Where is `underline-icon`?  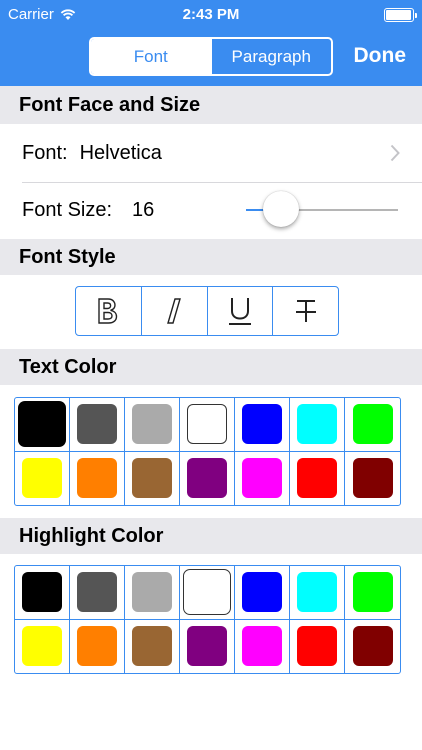
underline-icon is located at coordinates (239, 311).